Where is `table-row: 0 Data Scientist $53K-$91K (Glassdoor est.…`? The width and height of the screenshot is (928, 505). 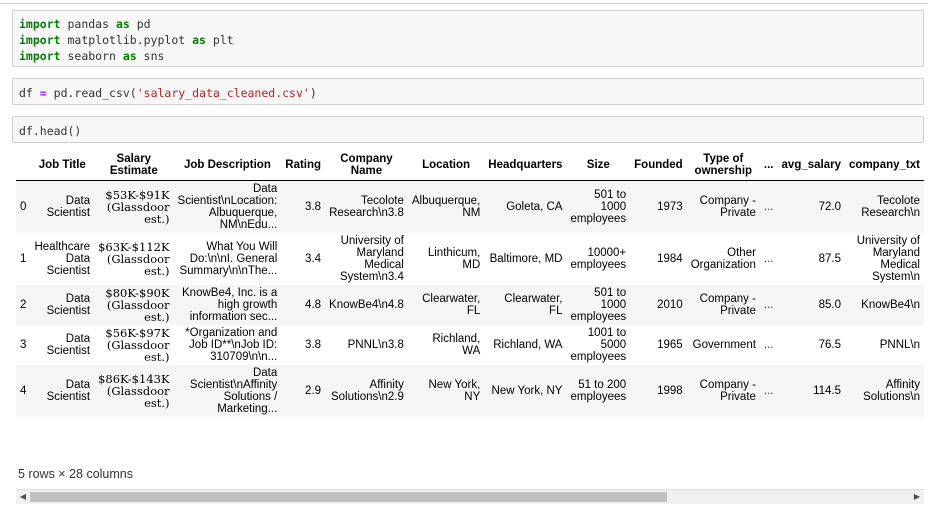 table-row: 0 Data Scientist $53K-$91K (Glassdoor est.… is located at coordinates (470, 206).